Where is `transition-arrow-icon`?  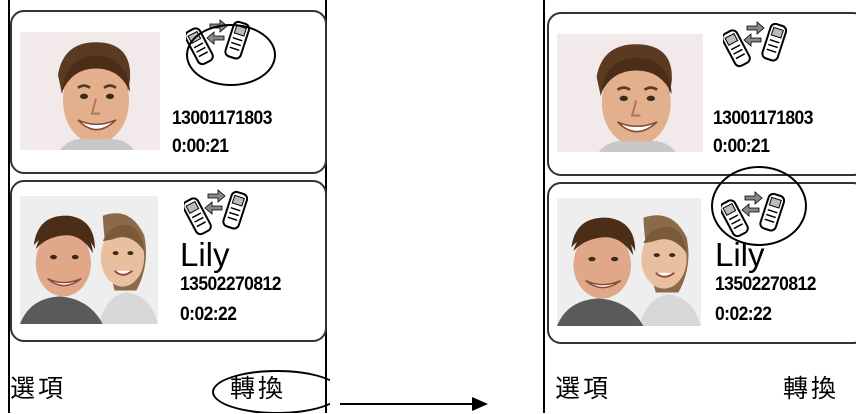 transition-arrow-icon is located at coordinates (414, 404).